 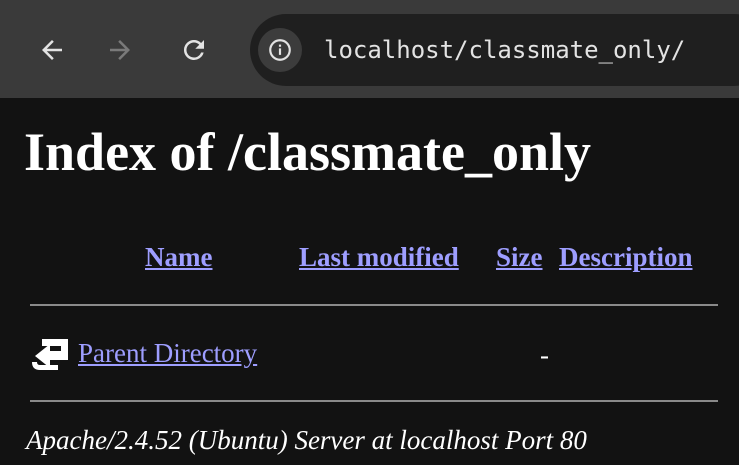 I want to click on column-header-size: Size, so click(x=519, y=257).